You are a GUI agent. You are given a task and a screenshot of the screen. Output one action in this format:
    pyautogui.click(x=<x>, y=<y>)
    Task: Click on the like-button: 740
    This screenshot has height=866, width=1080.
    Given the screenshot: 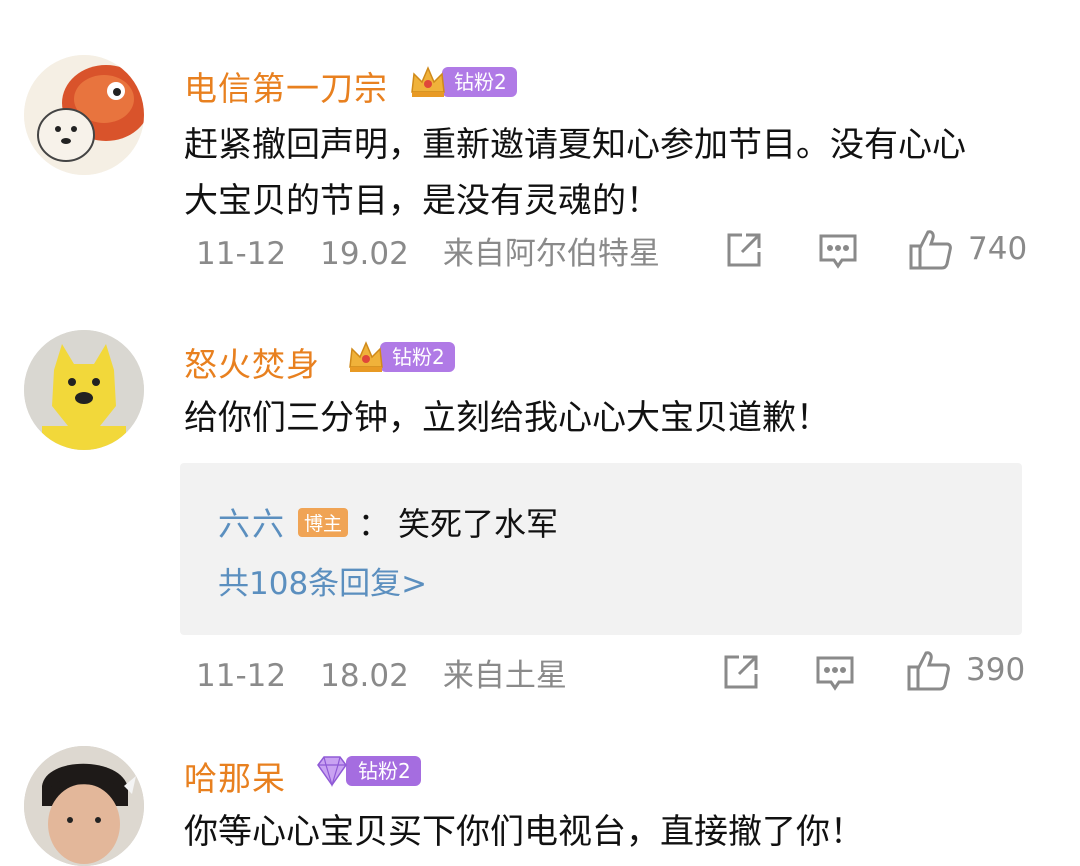 What is the action you would take?
    pyautogui.click(x=967, y=249)
    